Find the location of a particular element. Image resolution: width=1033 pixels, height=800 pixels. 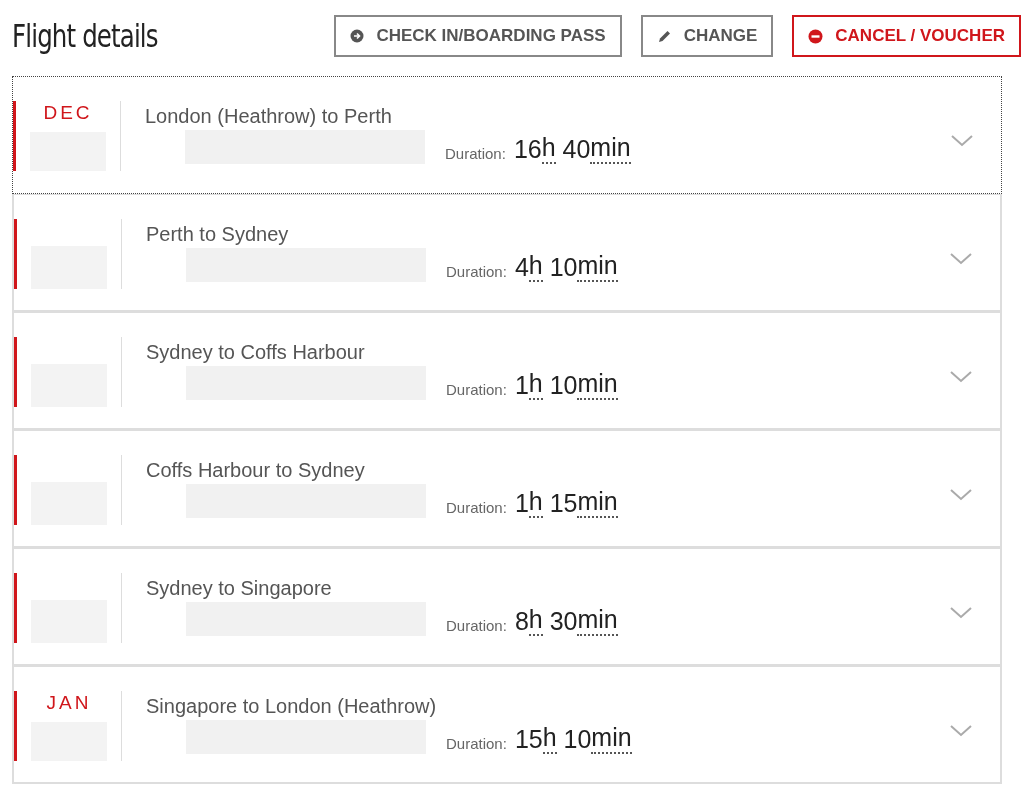

route-title: Singapore to London (Heathrow) is located at coordinates (292, 706).